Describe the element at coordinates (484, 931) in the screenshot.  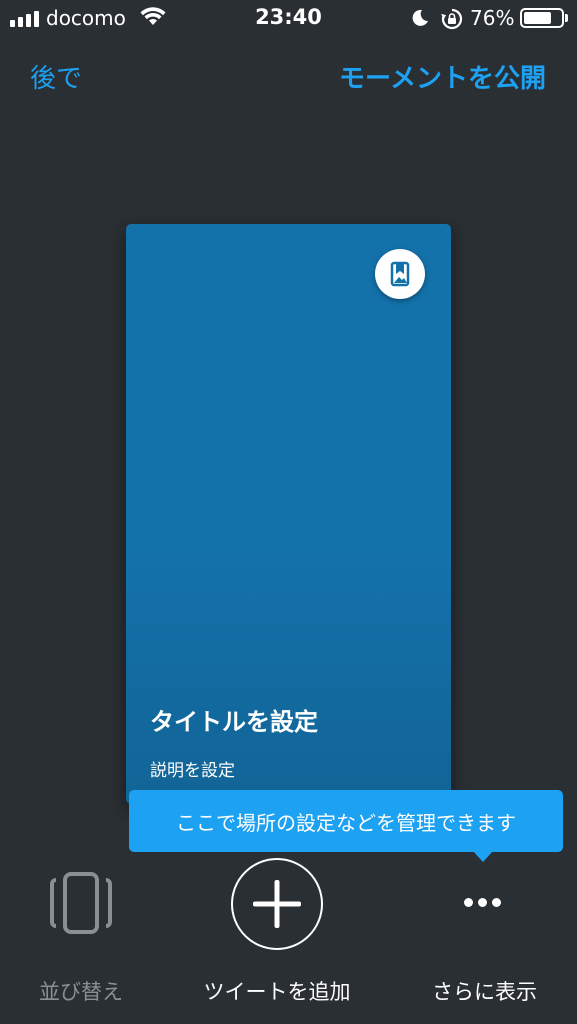
I see `more-button: さらに表示` at that location.